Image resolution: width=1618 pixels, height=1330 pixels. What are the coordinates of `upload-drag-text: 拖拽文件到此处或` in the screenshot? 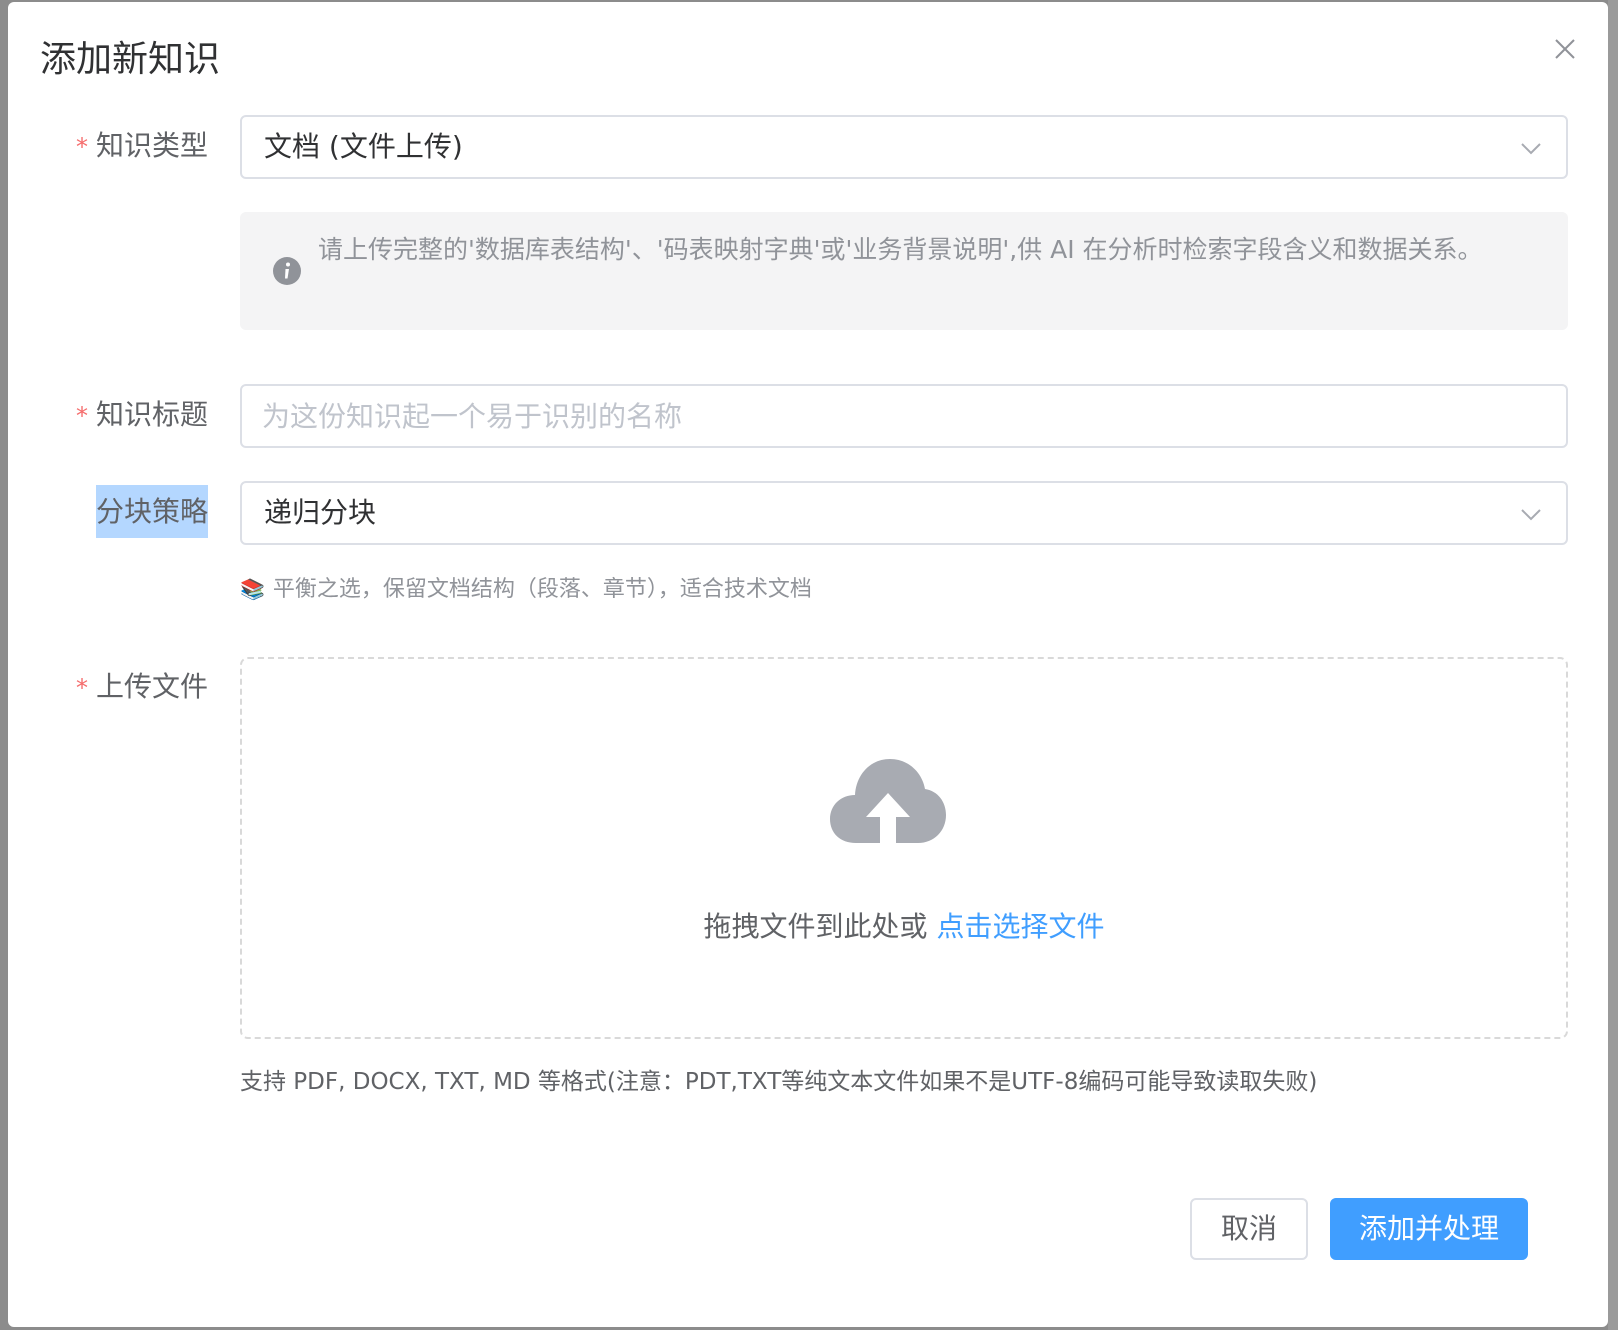 It's located at (820, 926).